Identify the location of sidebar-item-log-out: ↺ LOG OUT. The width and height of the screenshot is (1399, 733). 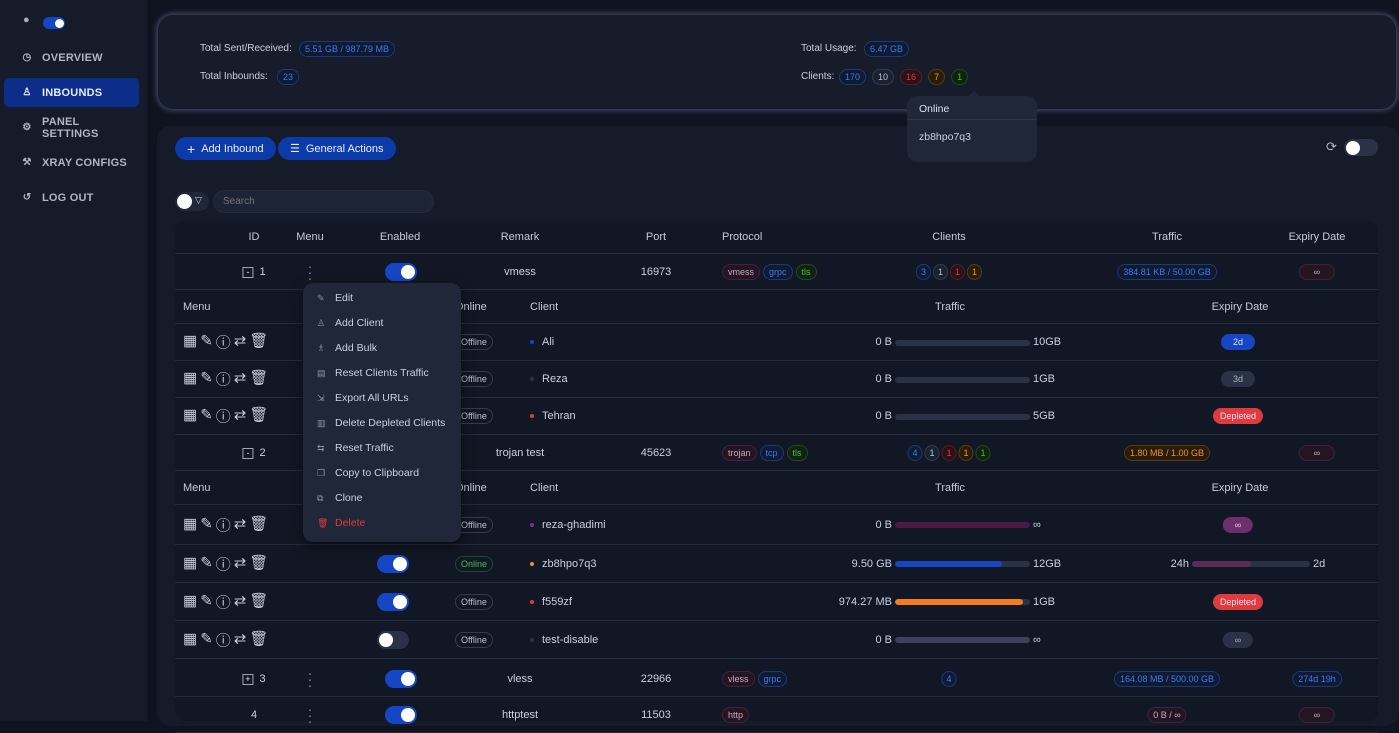
(71, 197).